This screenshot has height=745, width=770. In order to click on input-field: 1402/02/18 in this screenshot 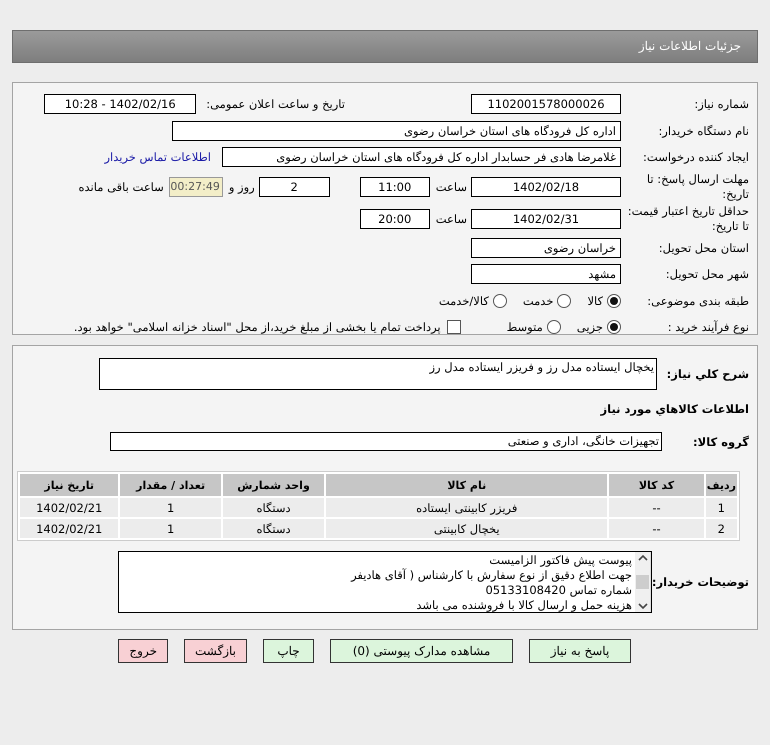, I will do `click(546, 186)`.